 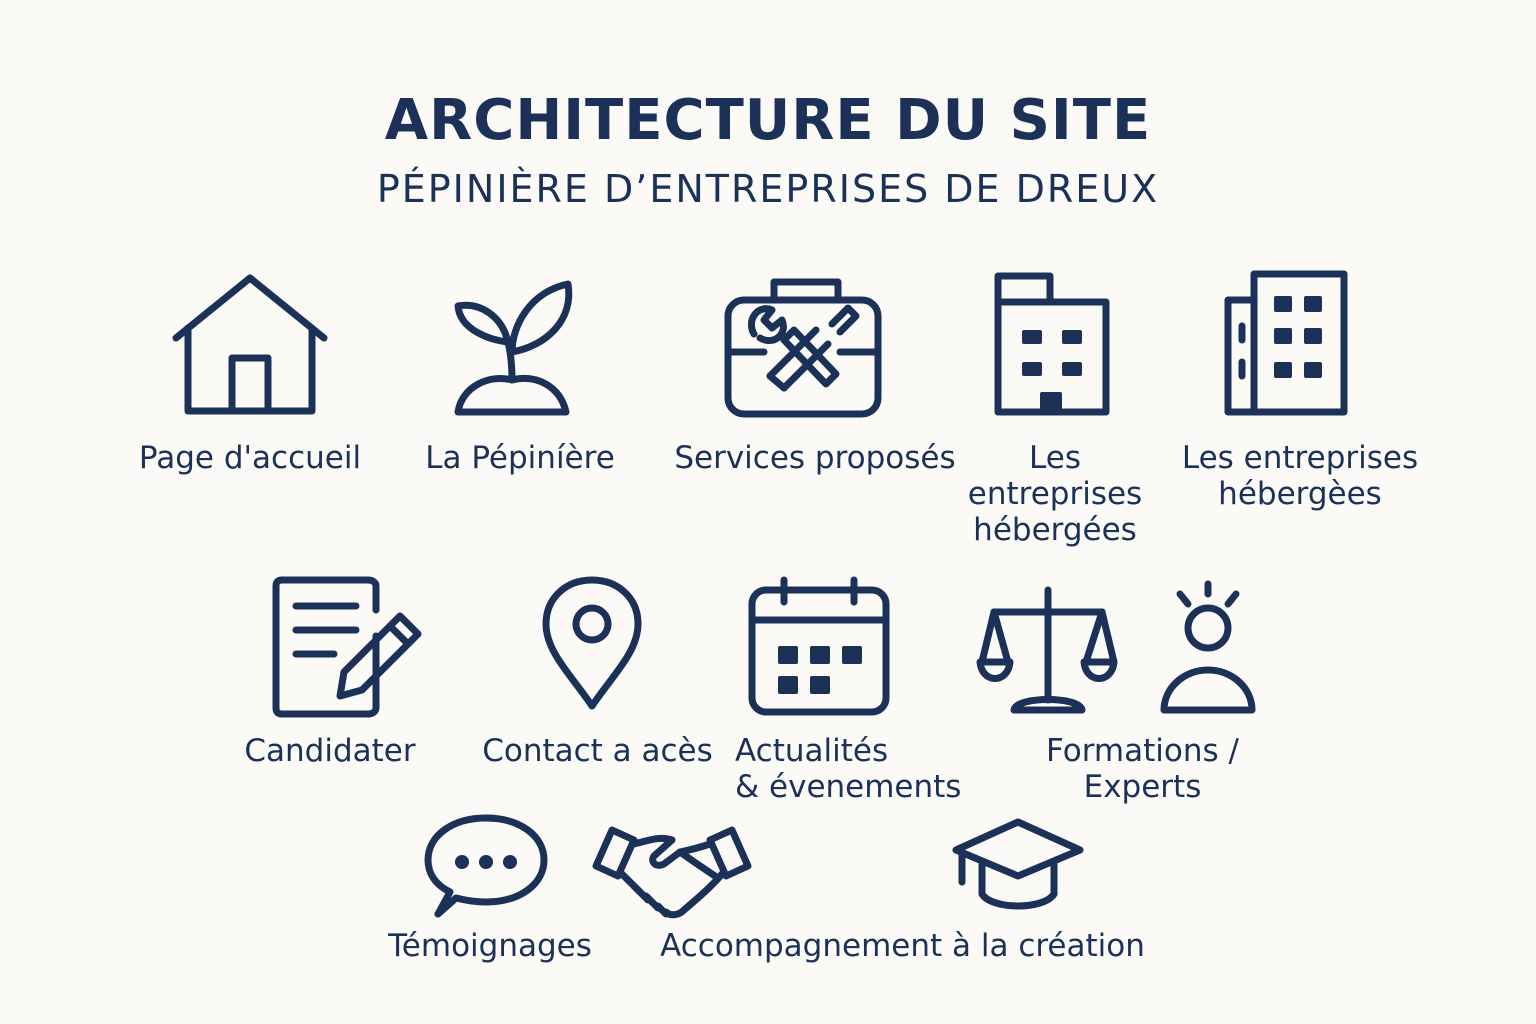 I want to click on item-label-la-pepiniere: La Pépiníère, so click(x=520, y=458).